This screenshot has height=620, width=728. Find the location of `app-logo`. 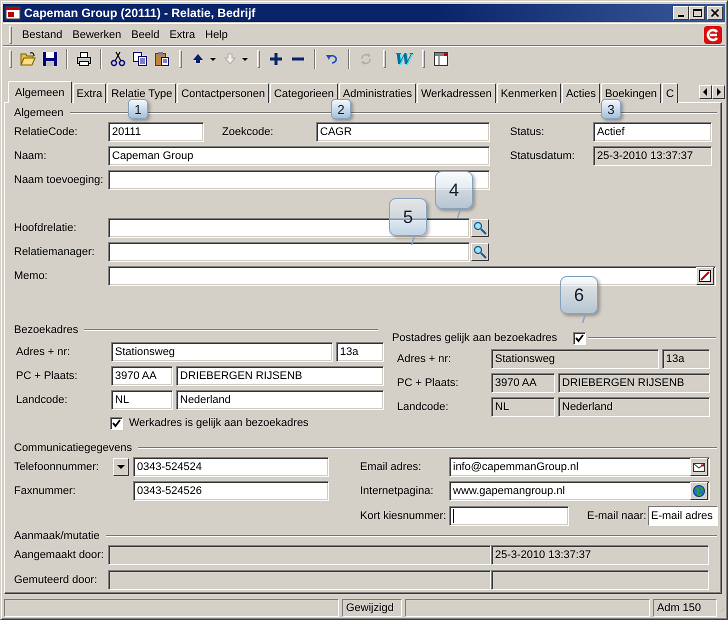

app-logo is located at coordinates (713, 35).